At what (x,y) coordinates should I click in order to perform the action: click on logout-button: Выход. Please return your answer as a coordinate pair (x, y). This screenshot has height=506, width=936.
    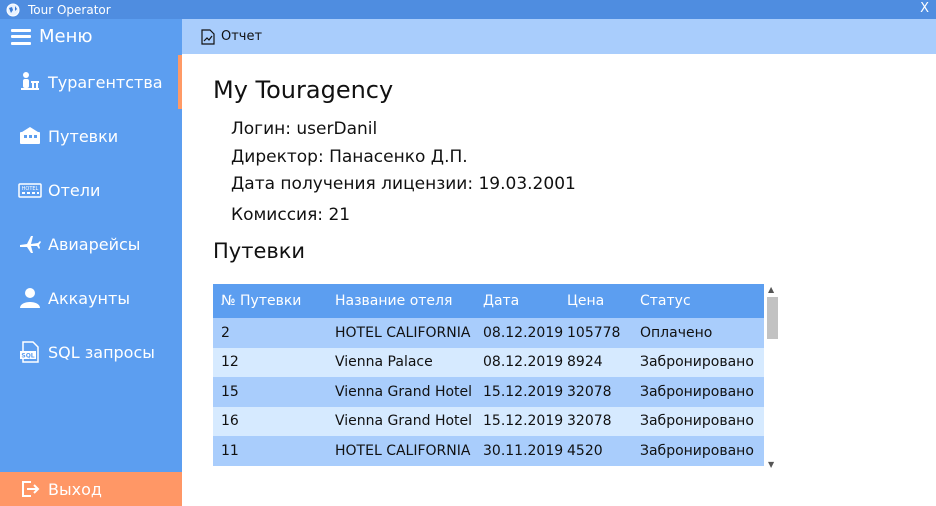
    Looking at the image, I should click on (91, 489).